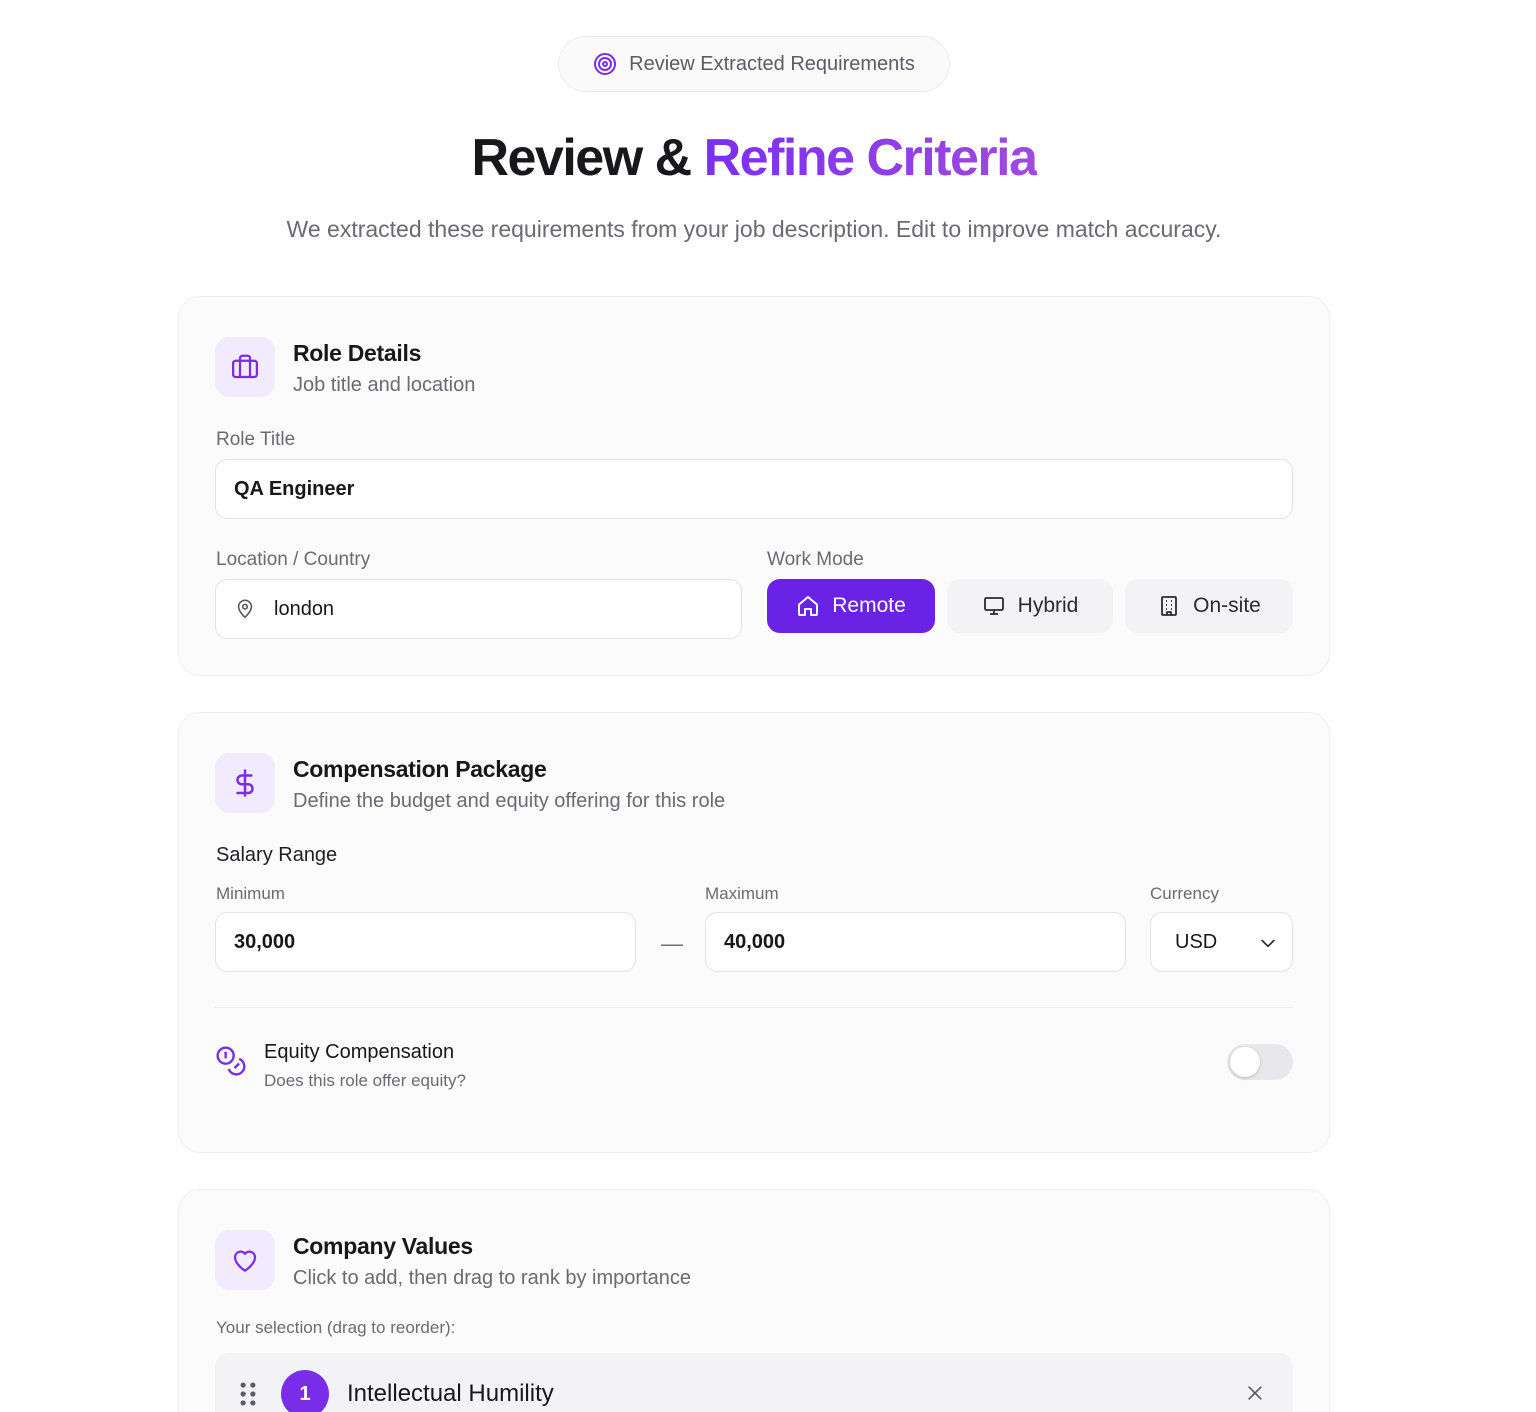  I want to click on selected-value-label: Intellectual Humility, so click(450, 1393).